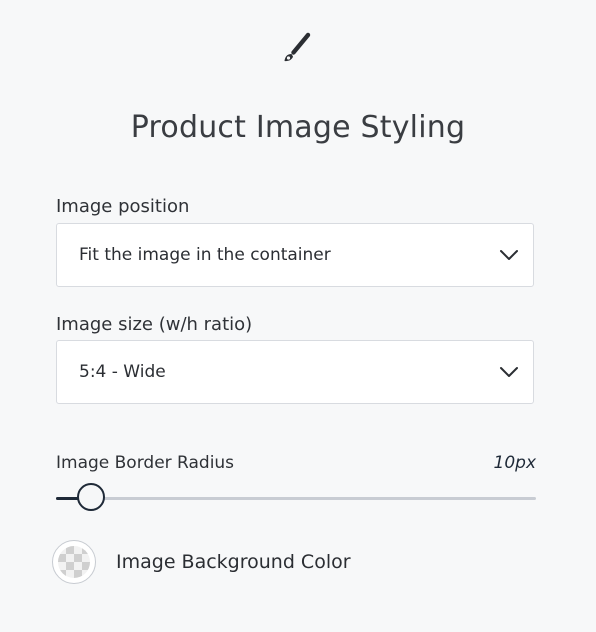 The height and width of the screenshot is (632, 596). What do you see at coordinates (154, 324) in the screenshot?
I see `image-size-label: Image size (w/h ratio)` at bounding box center [154, 324].